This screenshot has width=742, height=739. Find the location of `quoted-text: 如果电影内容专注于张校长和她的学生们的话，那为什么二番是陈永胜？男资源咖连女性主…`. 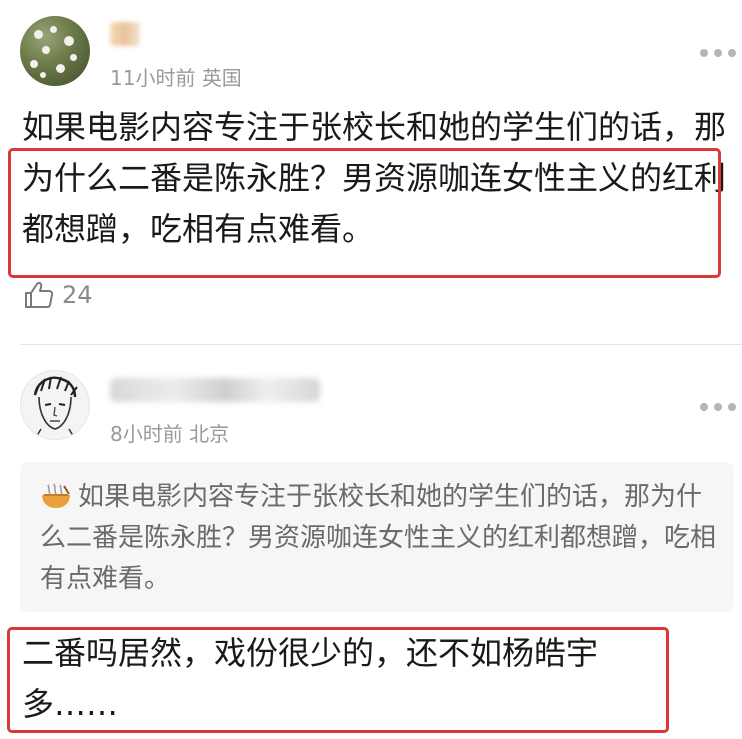

quoted-text: 如果电影内容专注于张校长和她的学生们的话，那为什么二番是陈永胜？男资源咖连女性主… is located at coordinates (378, 538).